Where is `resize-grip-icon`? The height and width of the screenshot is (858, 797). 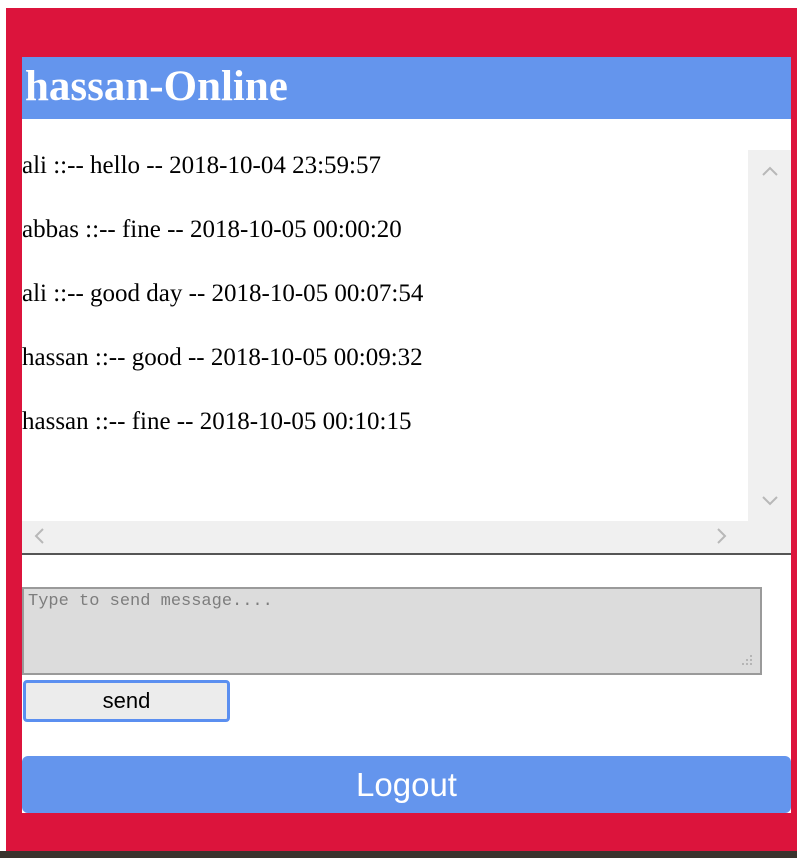 resize-grip-icon is located at coordinates (744, 662).